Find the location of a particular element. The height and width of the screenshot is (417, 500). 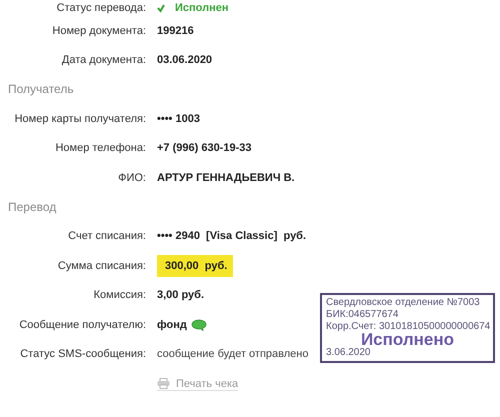

field-label: Номер документа: is located at coordinates (99, 30).